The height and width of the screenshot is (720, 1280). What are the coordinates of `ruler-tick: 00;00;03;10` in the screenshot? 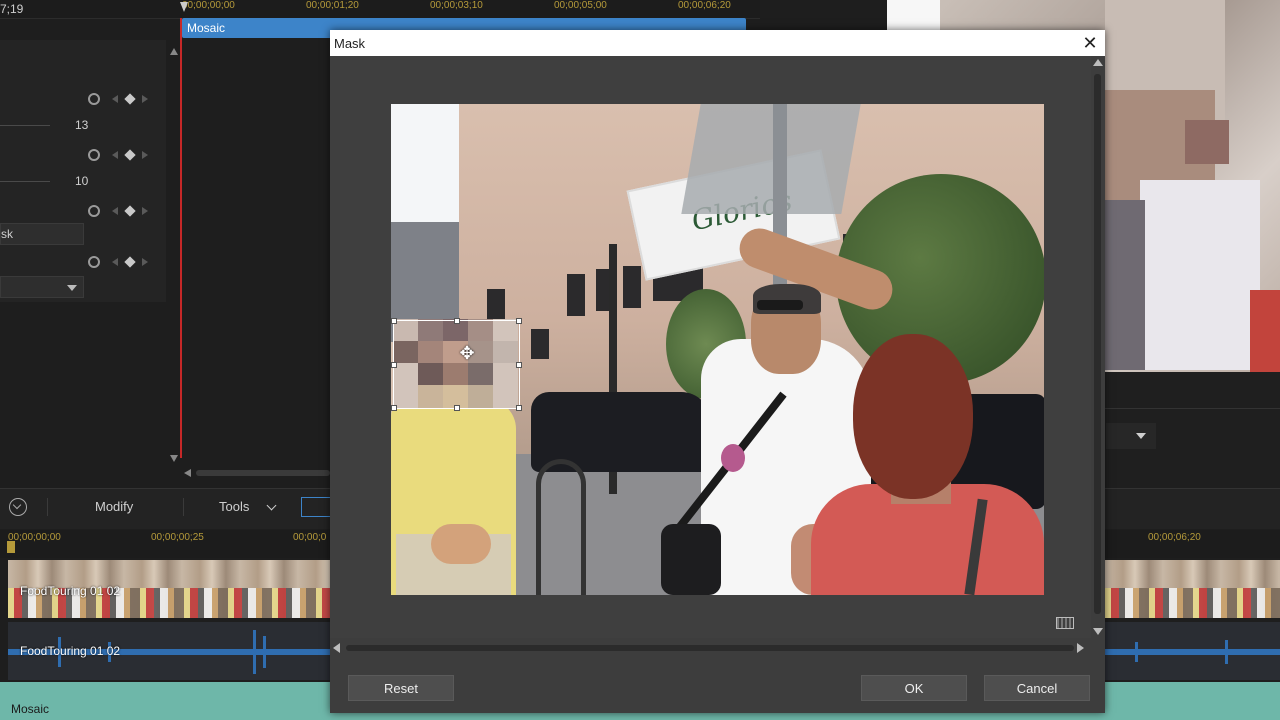 It's located at (456, 5).